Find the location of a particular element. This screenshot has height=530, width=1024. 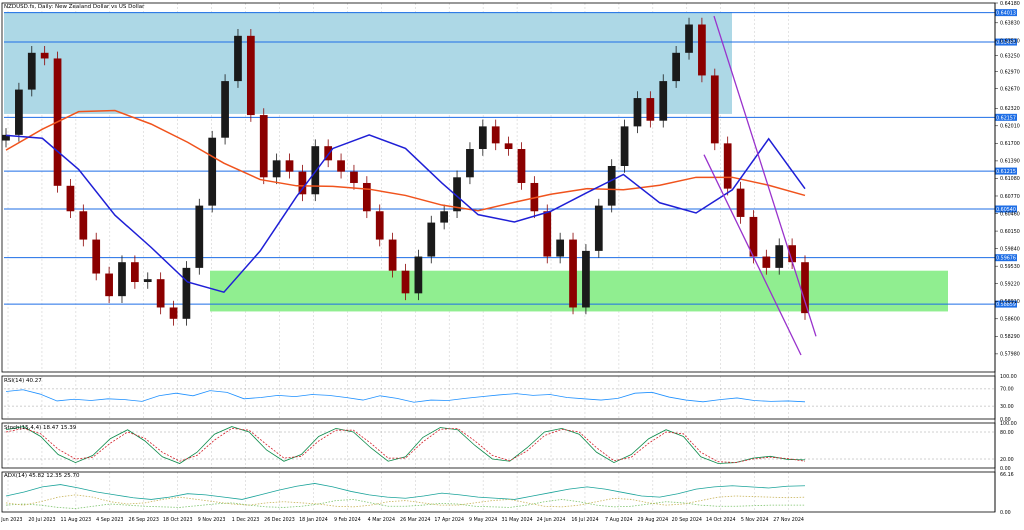

price-axis-label: 0.58290 is located at coordinates (1010, 337).